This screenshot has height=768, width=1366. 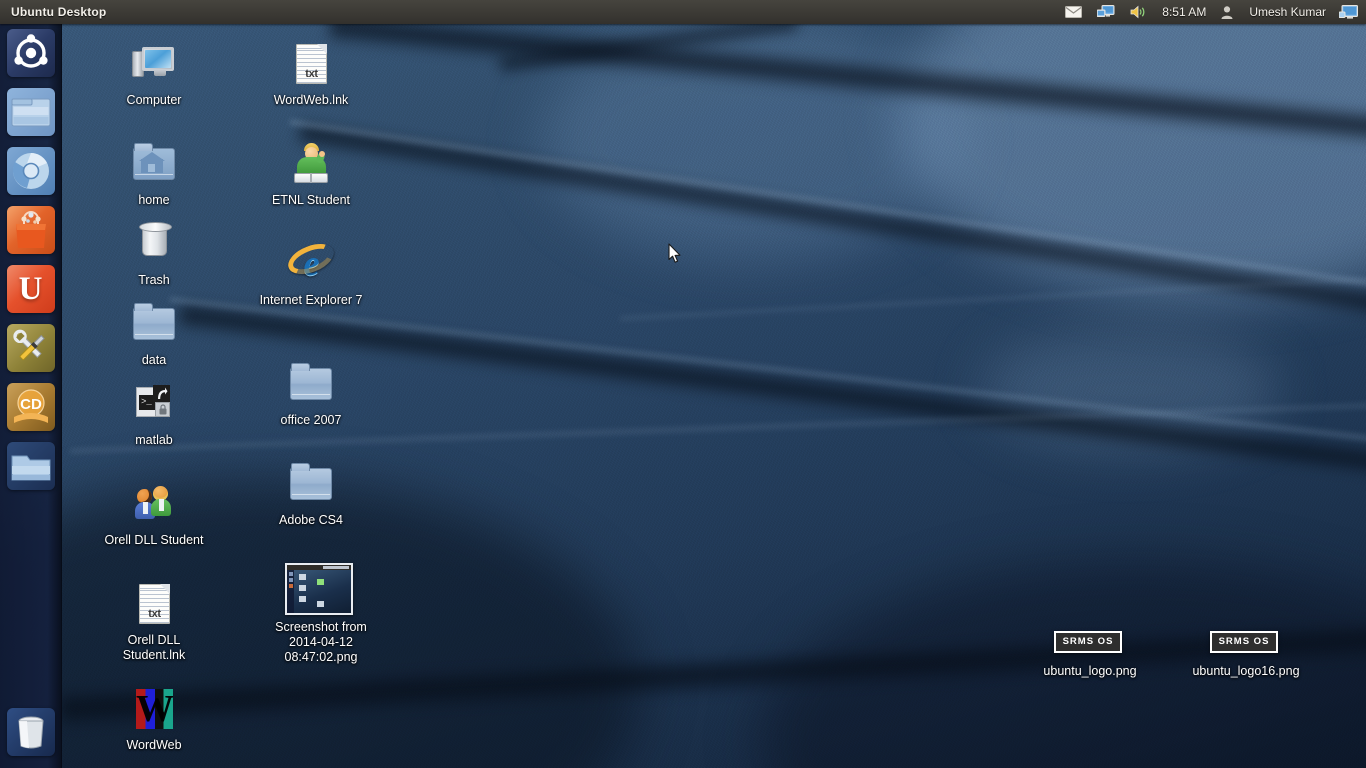 I want to click on student-reading-icon, so click(x=311, y=164).